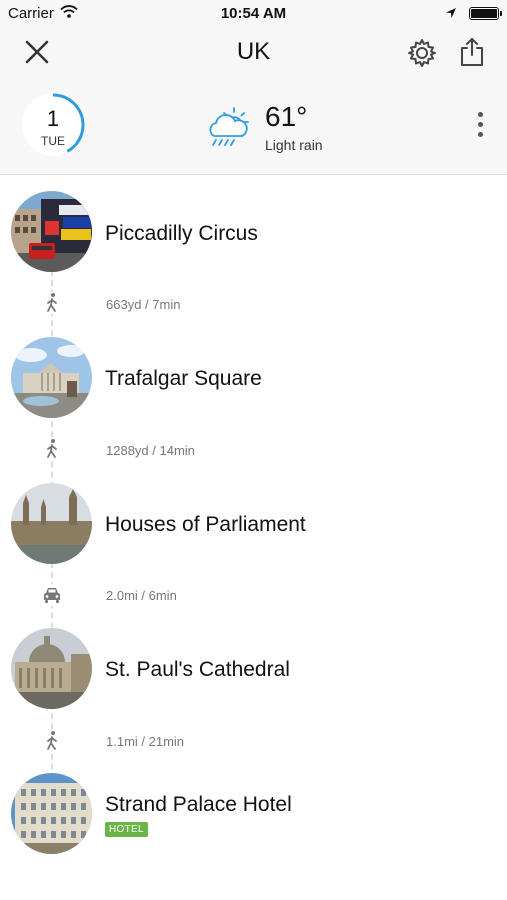  What do you see at coordinates (141, 595) in the screenshot?
I see `leg-distance-time: 2.0mi / 6min` at bounding box center [141, 595].